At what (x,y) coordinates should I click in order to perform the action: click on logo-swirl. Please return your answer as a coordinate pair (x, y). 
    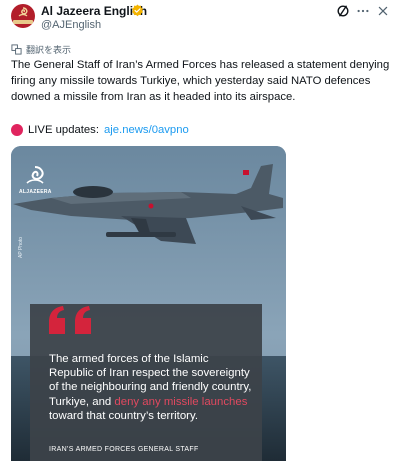
    Looking at the image, I should click on (23, 12).